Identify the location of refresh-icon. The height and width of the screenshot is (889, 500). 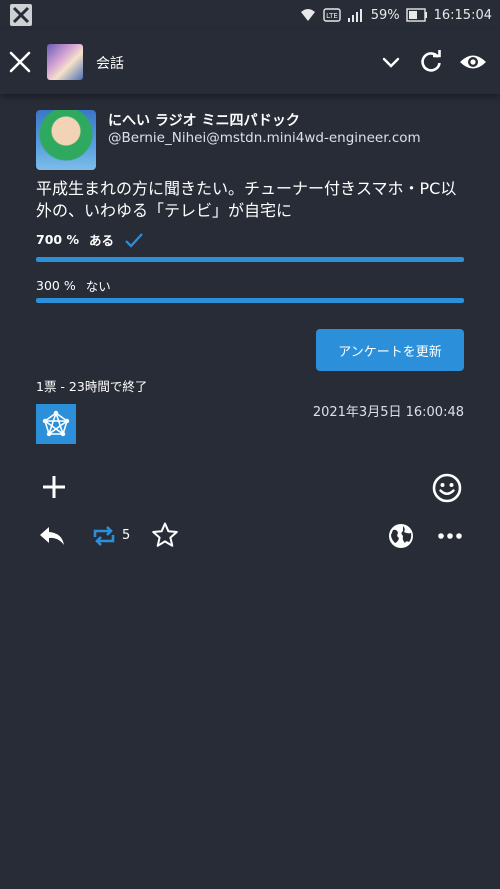
(431, 62).